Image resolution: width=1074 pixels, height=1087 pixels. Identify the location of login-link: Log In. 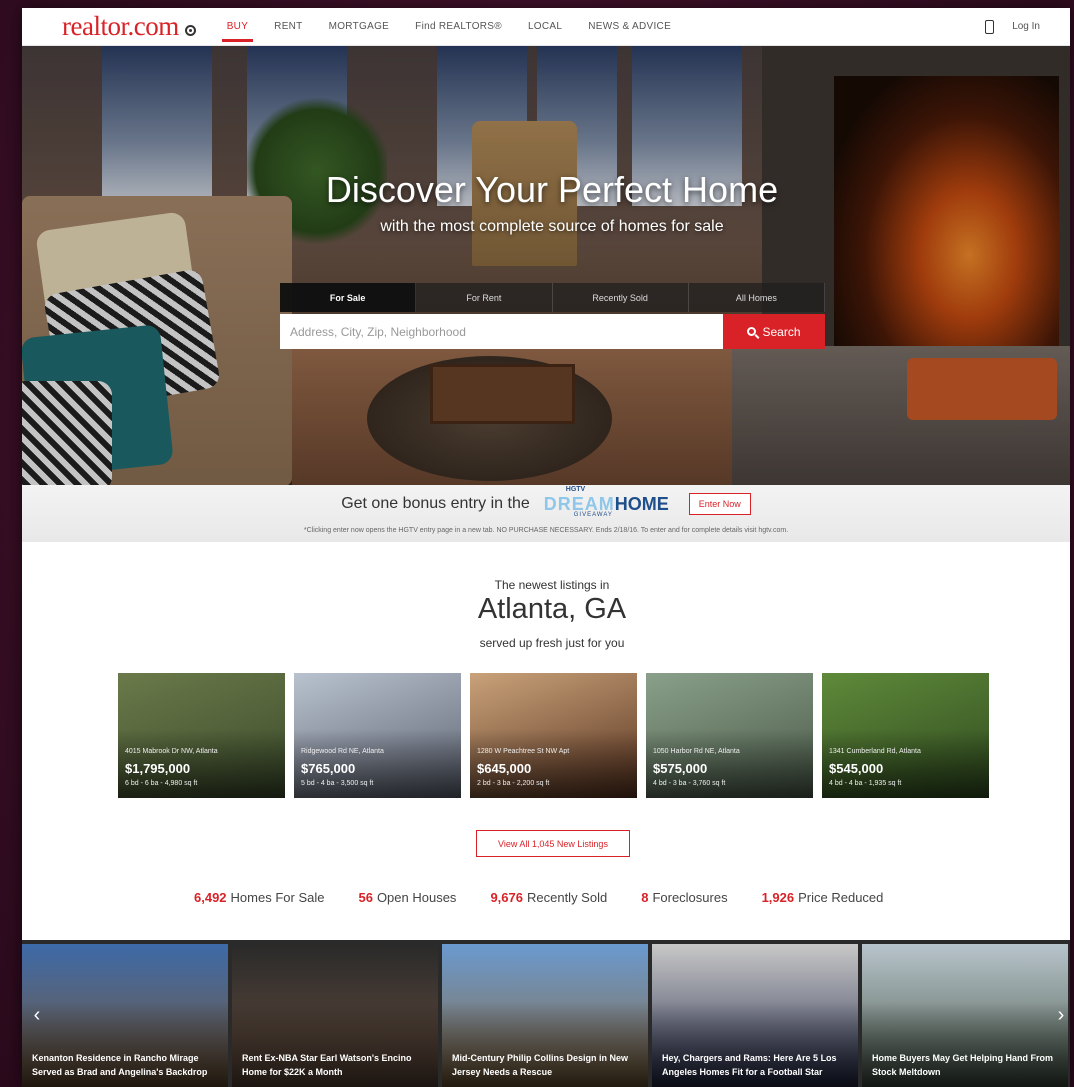
(1026, 26).